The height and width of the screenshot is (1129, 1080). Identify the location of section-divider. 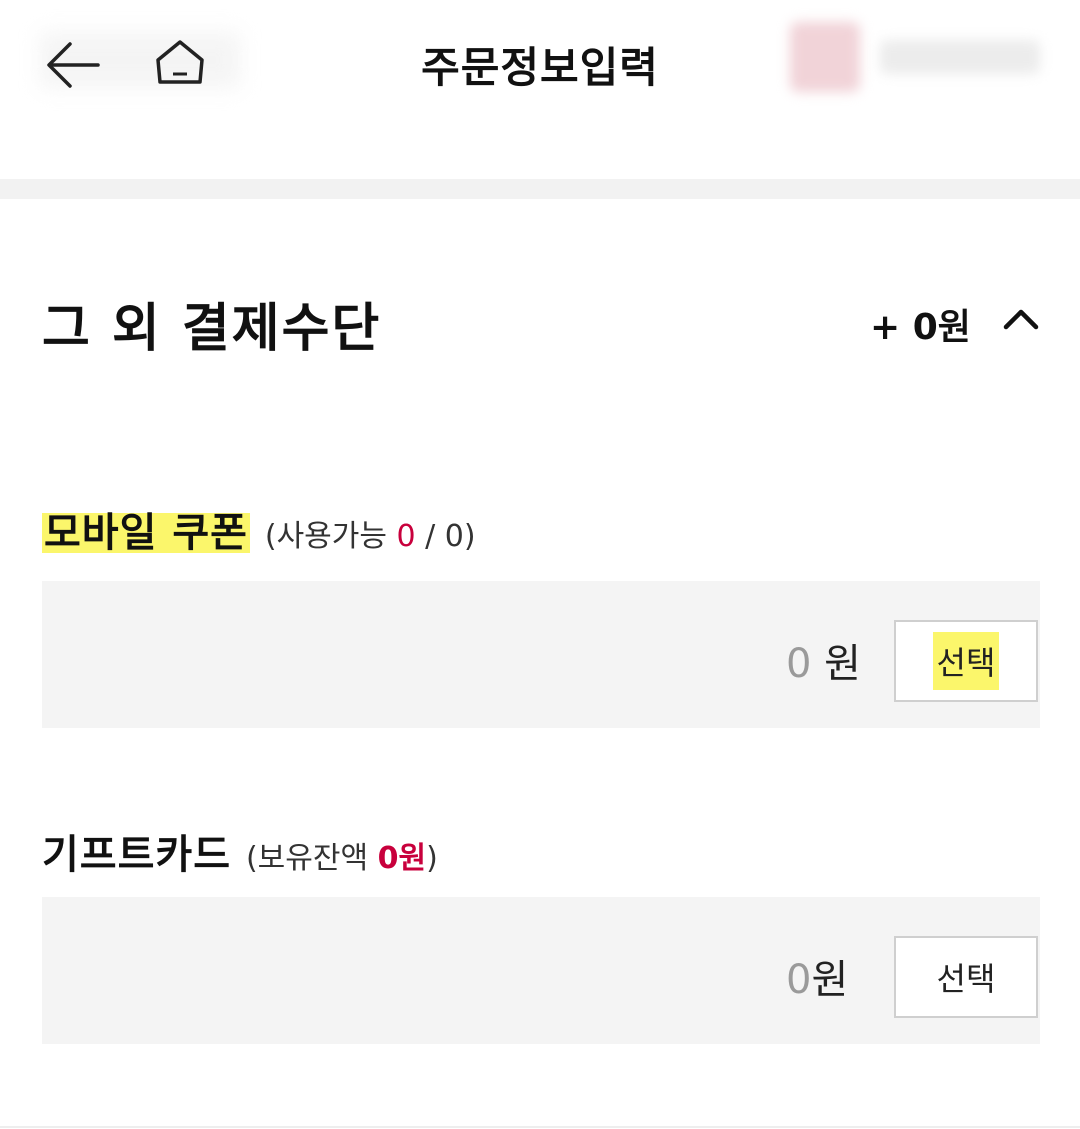
(540, 189).